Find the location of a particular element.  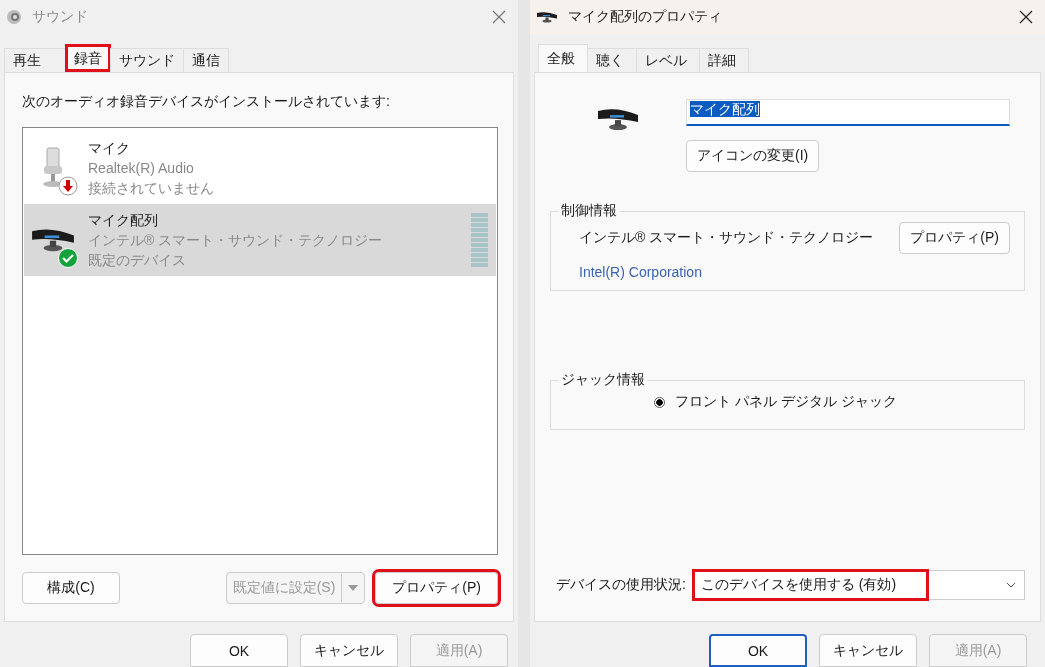

usage-dropdown: このデバイスを使用する (有効) is located at coordinates (859, 585).